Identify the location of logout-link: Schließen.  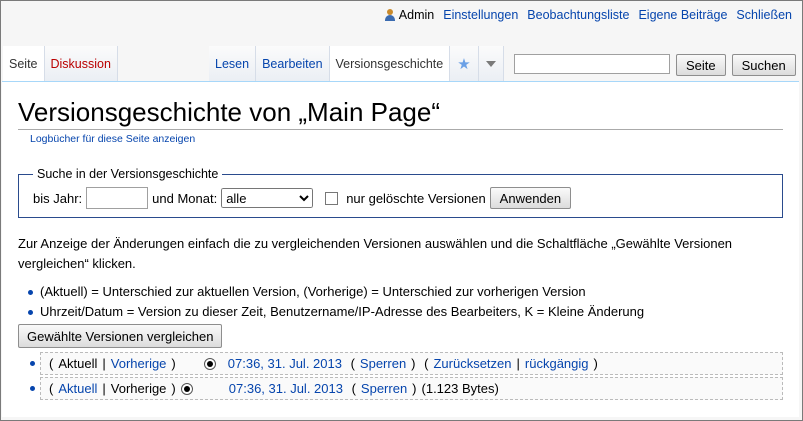
(764, 15).